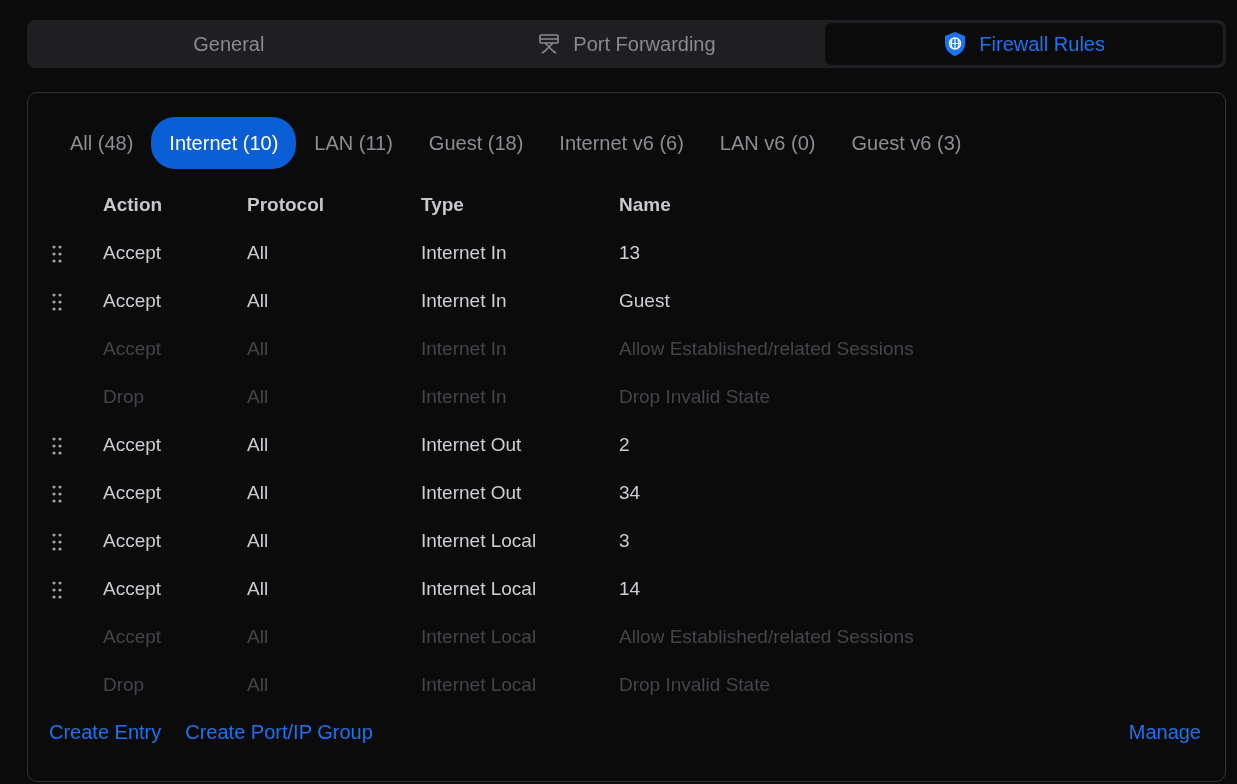  Describe the element at coordinates (630, 588) in the screenshot. I see `table-cell: 14` at that location.